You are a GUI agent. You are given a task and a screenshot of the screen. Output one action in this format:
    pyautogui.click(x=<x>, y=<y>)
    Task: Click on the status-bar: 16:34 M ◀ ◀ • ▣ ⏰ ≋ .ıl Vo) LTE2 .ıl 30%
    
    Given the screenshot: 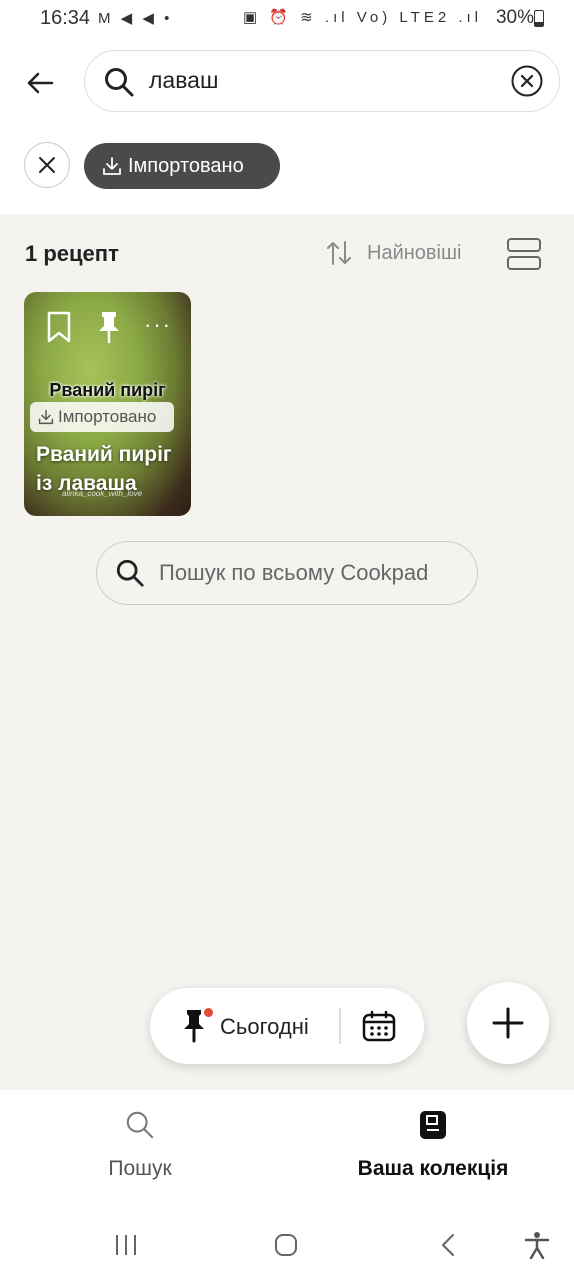 What is the action you would take?
    pyautogui.click(x=287, y=18)
    